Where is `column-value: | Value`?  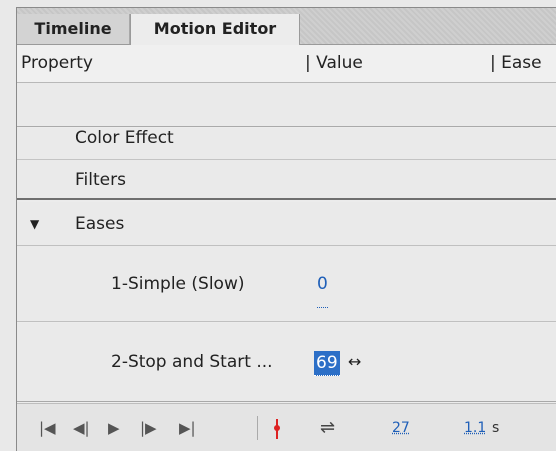
column-value: | Value is located at coordinates (334, 63).